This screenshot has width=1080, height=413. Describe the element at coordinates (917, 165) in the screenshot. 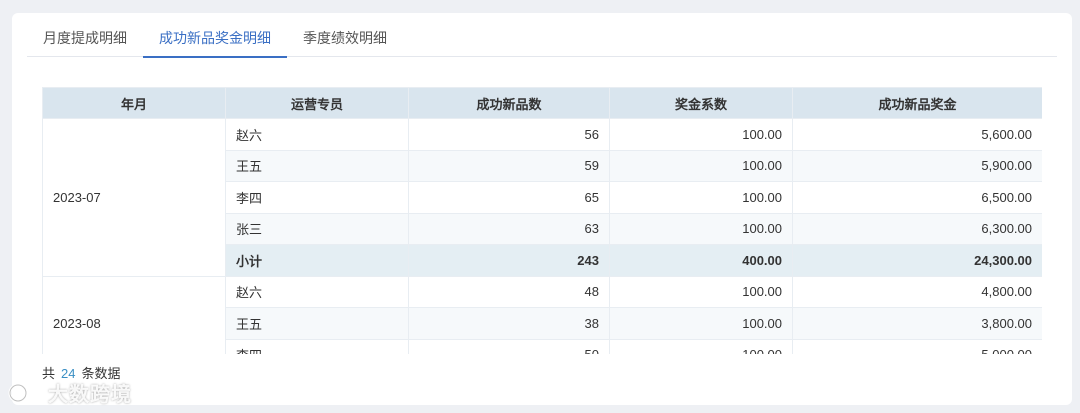

I see `bonus-cell: 5,900.00` at that location.